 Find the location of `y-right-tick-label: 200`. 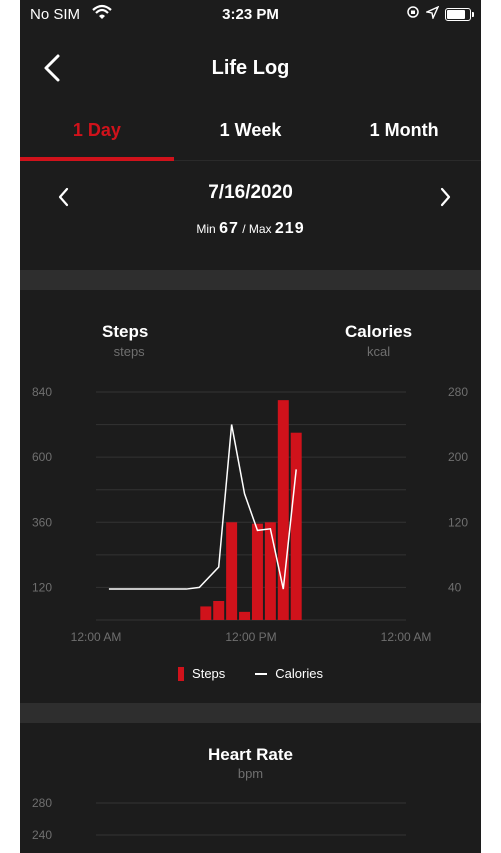

y-right-tick-label: 200 is located at coordinates (458, 457).